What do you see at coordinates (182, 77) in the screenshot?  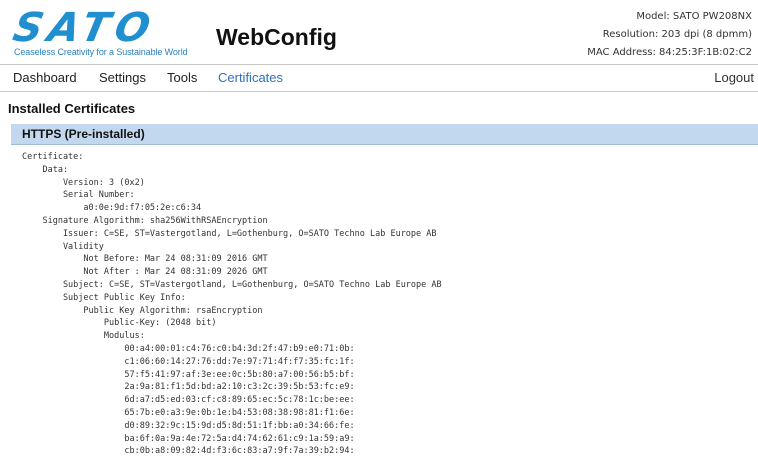 I see `nav-tools: Tools` at bounding box center [182, 77].